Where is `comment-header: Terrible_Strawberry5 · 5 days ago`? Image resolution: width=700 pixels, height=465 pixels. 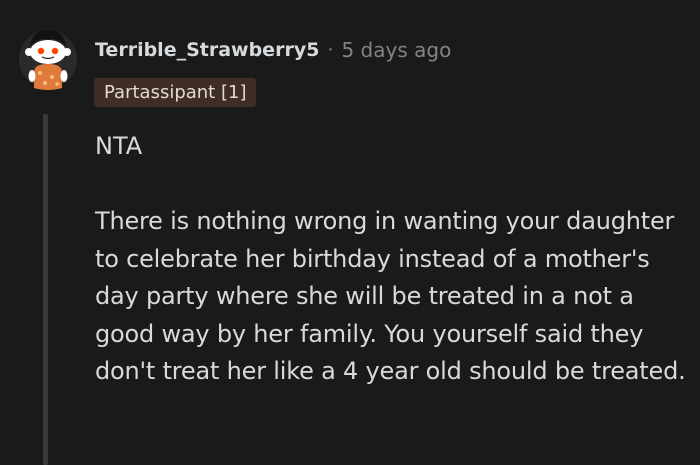 comment-header: Terrible_Strawberry5 · 5 days ago is located at coordinates (273, 50).